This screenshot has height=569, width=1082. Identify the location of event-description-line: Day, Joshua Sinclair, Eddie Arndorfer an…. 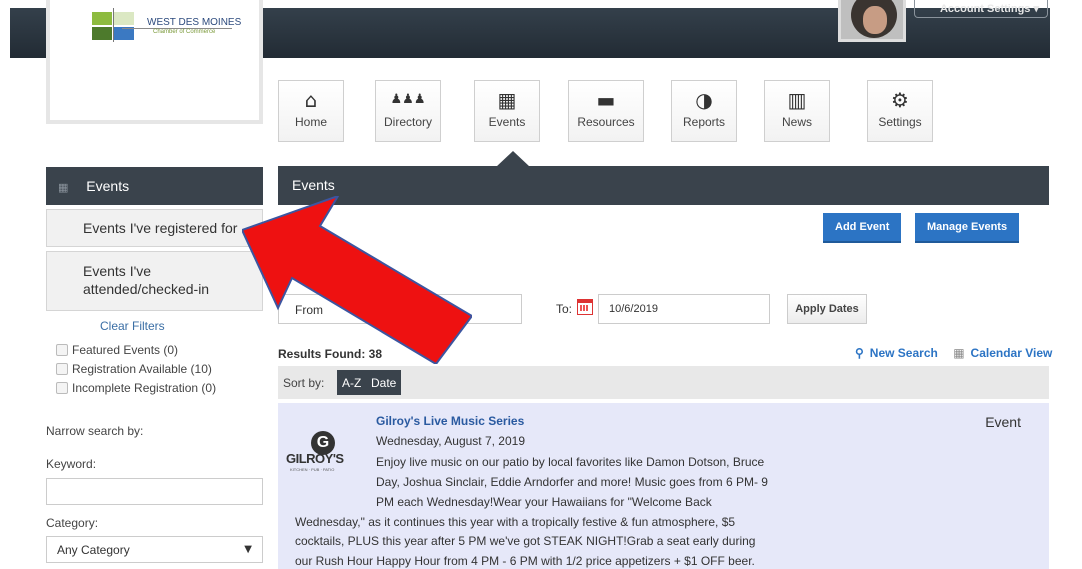
(572, 482).